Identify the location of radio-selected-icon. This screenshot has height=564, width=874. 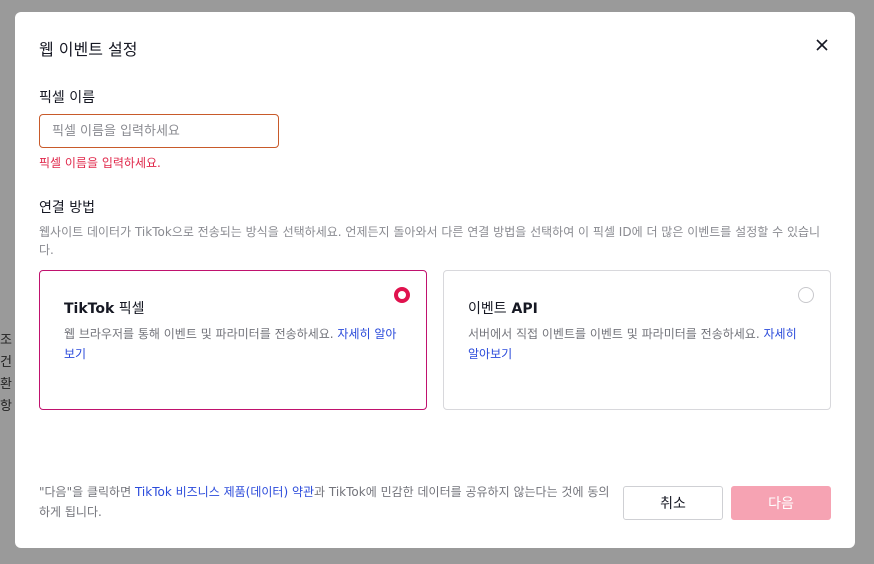
(402, 295).